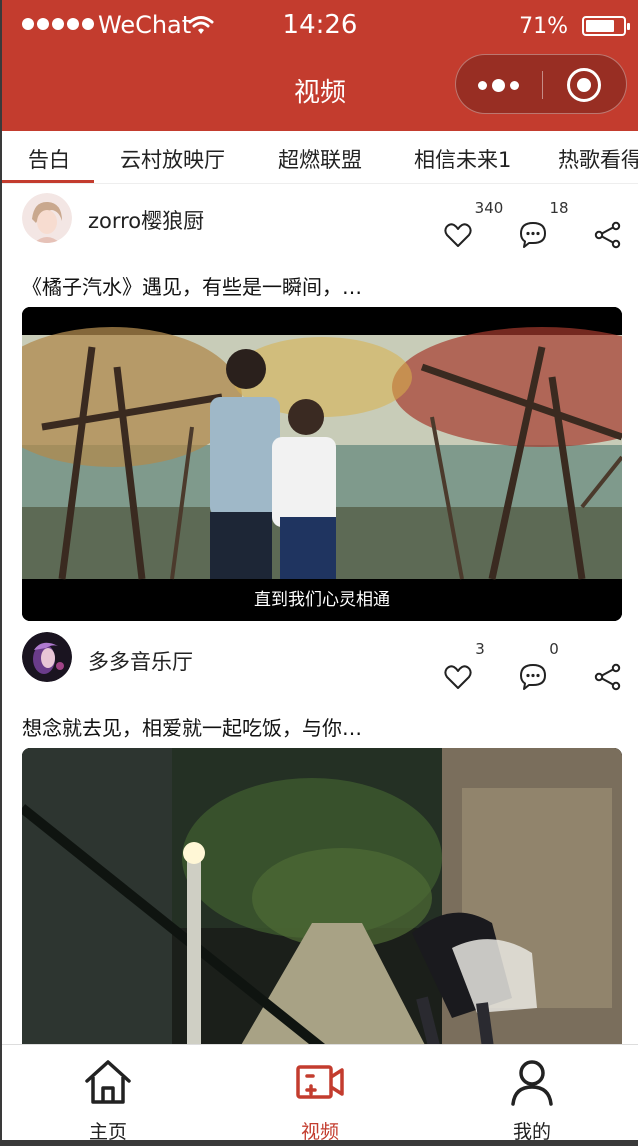 The width and height of the screenshot is (638, 1146). What do you see at coordinates (319, 1130) in the screenshot?
I see `tabbar-label: 视频` at bounding box center [319, 1130].